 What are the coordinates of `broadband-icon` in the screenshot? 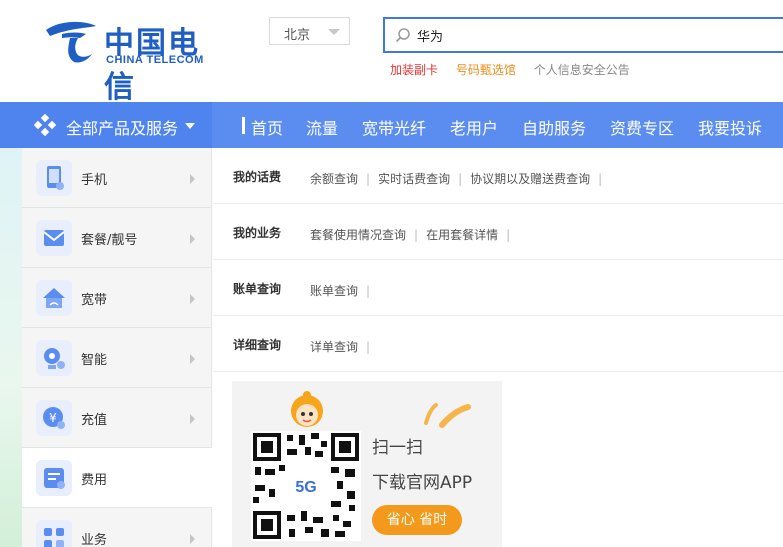 It's located at (54, 298).